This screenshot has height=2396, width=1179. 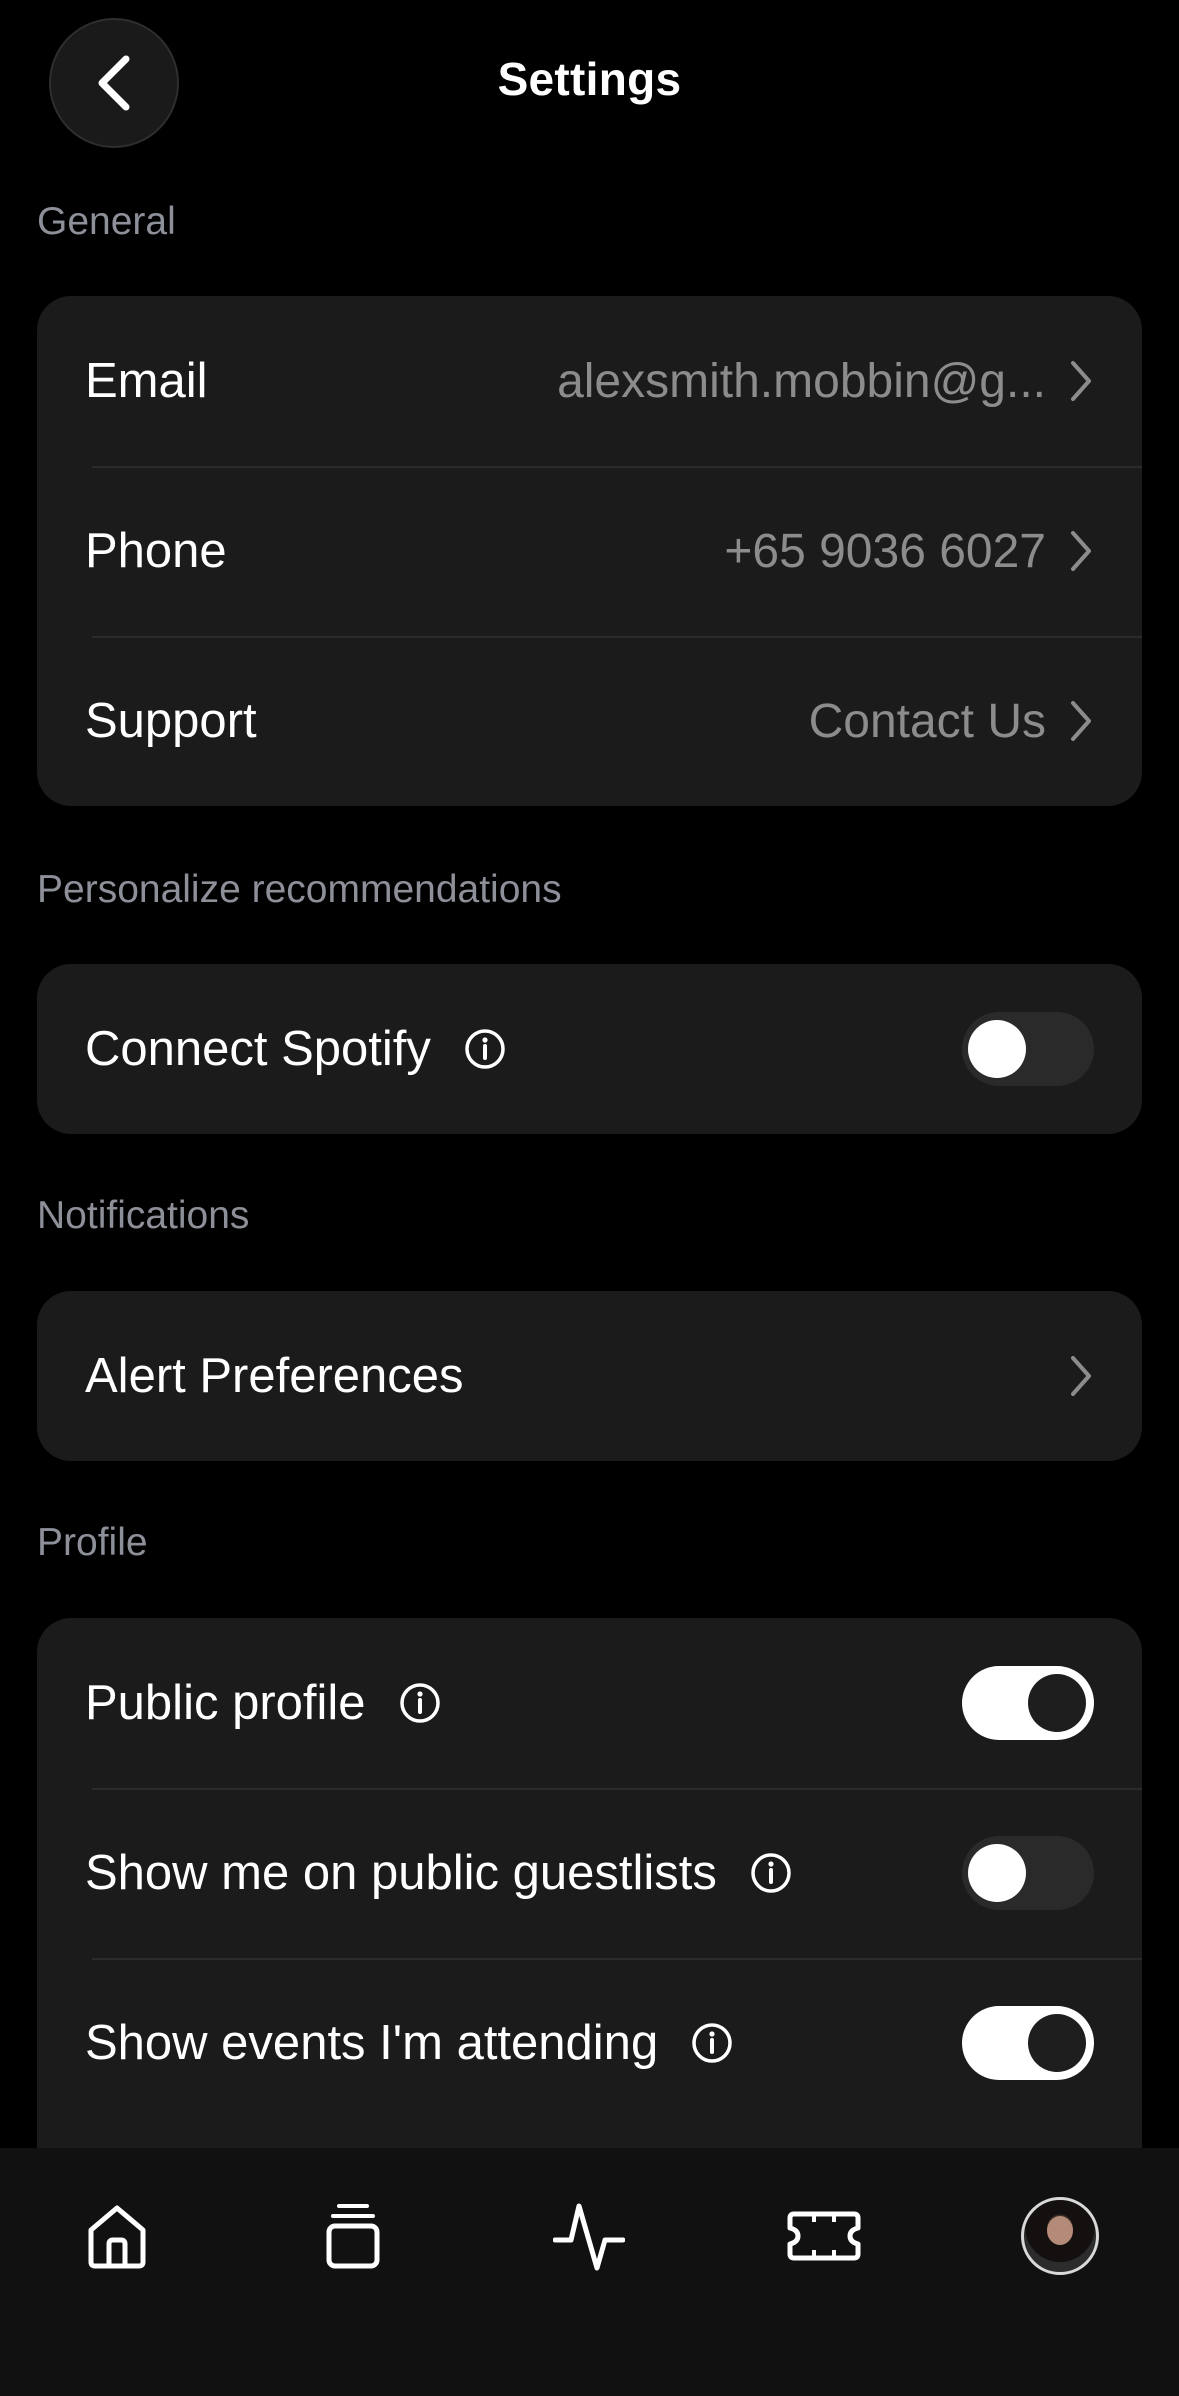 I want to click on events-attending-label: Show events I'm attending, so click(x=372, y=2043).